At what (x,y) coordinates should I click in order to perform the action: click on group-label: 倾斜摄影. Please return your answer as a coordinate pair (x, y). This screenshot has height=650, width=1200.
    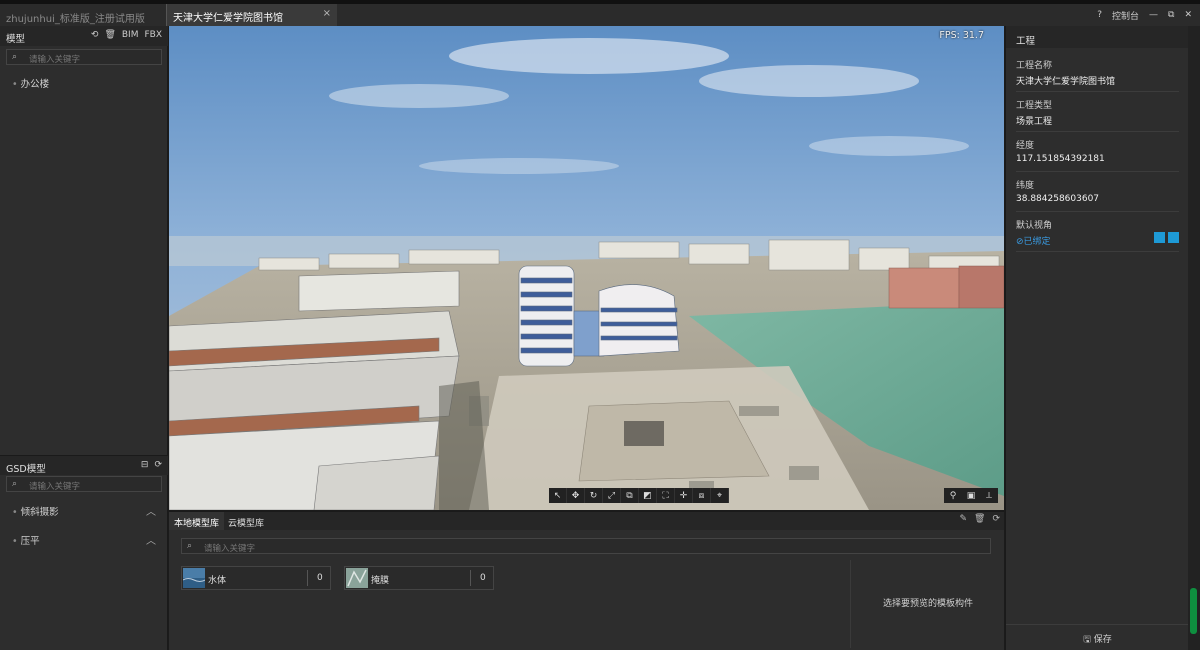
    Looking at the image, I should click on (39, 512).